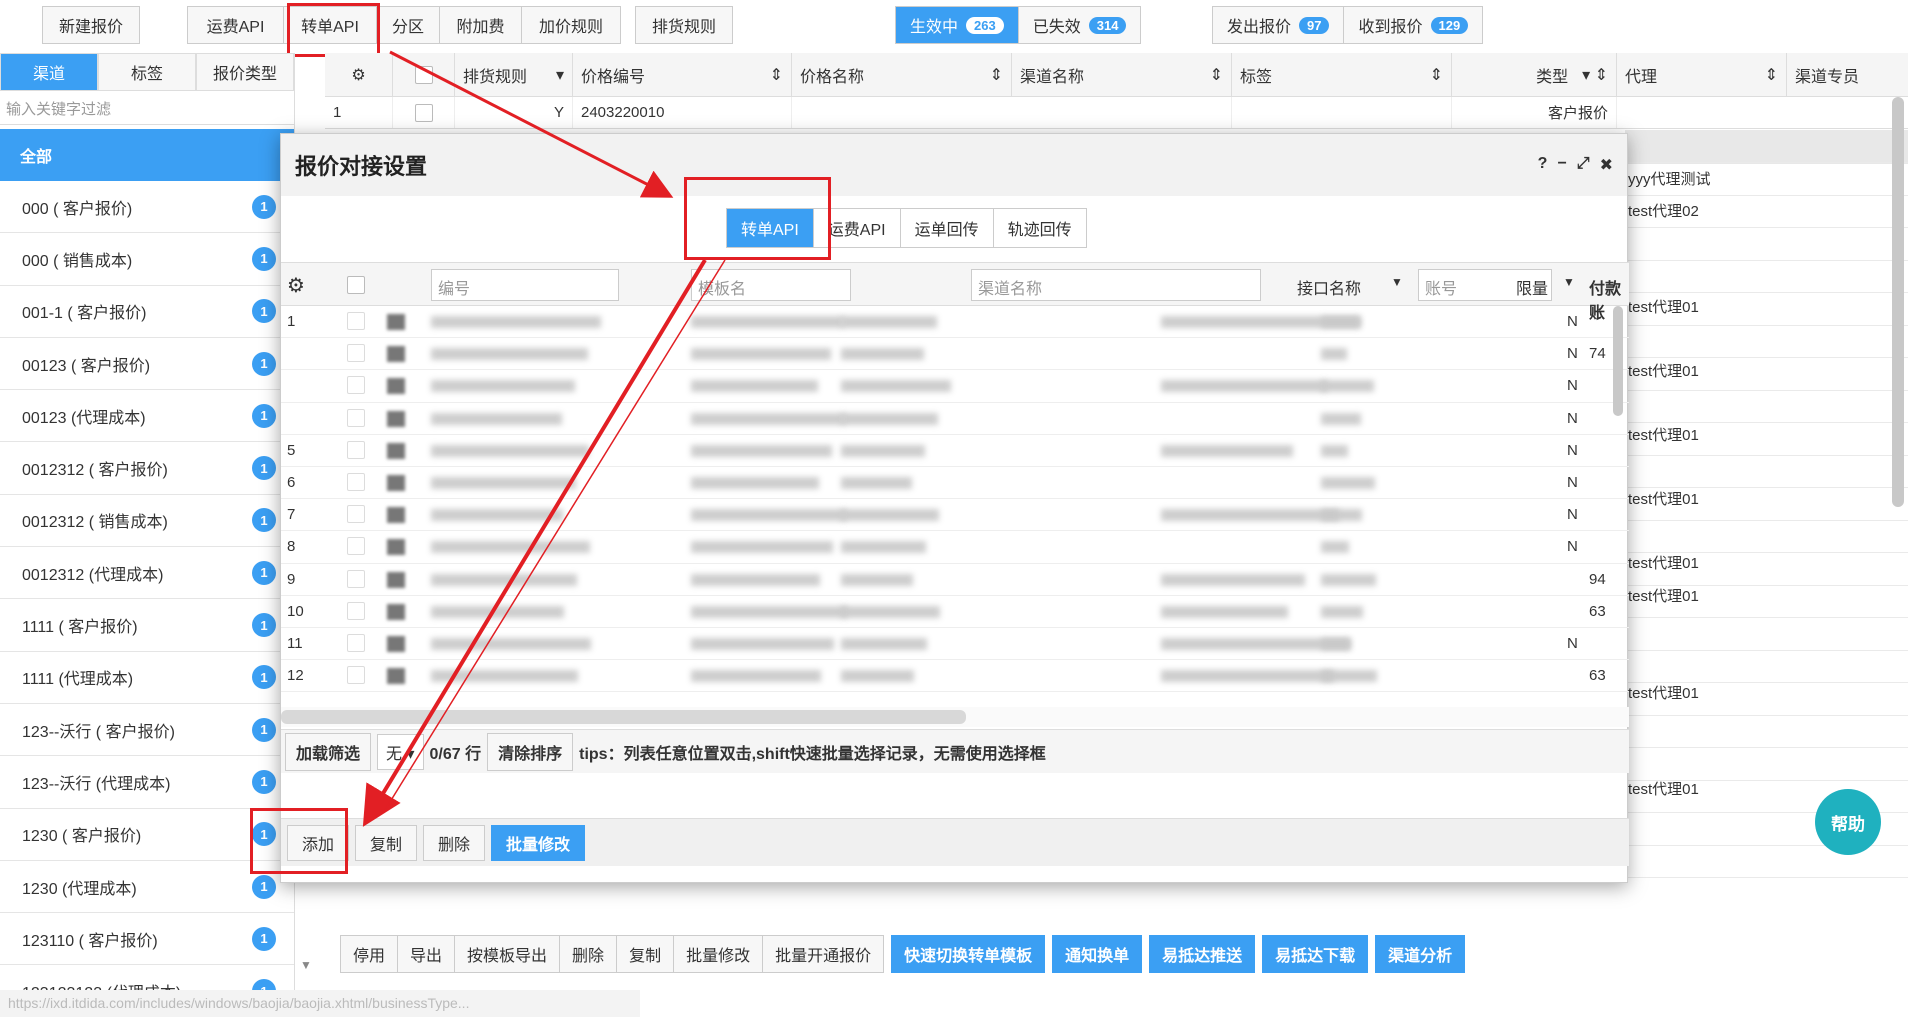 Image resolution: width=1908 pixels, height=1017 pixels. Describe the element at coordinates (507, 954) in the screenshot. I see `template-export-button: 按模板导出` at that location.